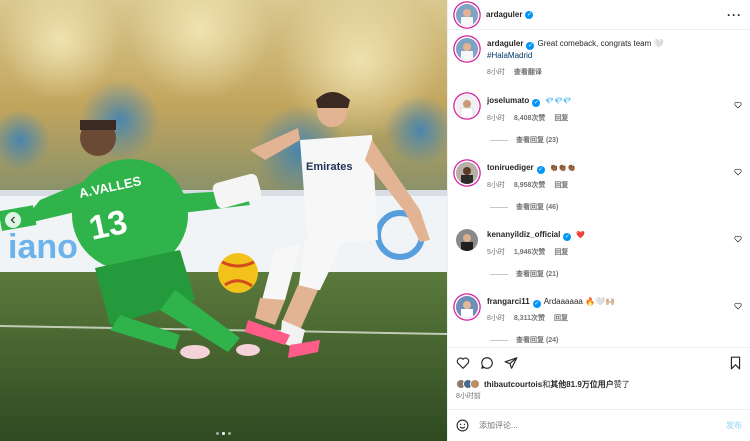  What do you see at coordinates (523, 234) in the screenshot?
I see `comment-username: kenanyildiz_official` at bounding box center [523, 234].